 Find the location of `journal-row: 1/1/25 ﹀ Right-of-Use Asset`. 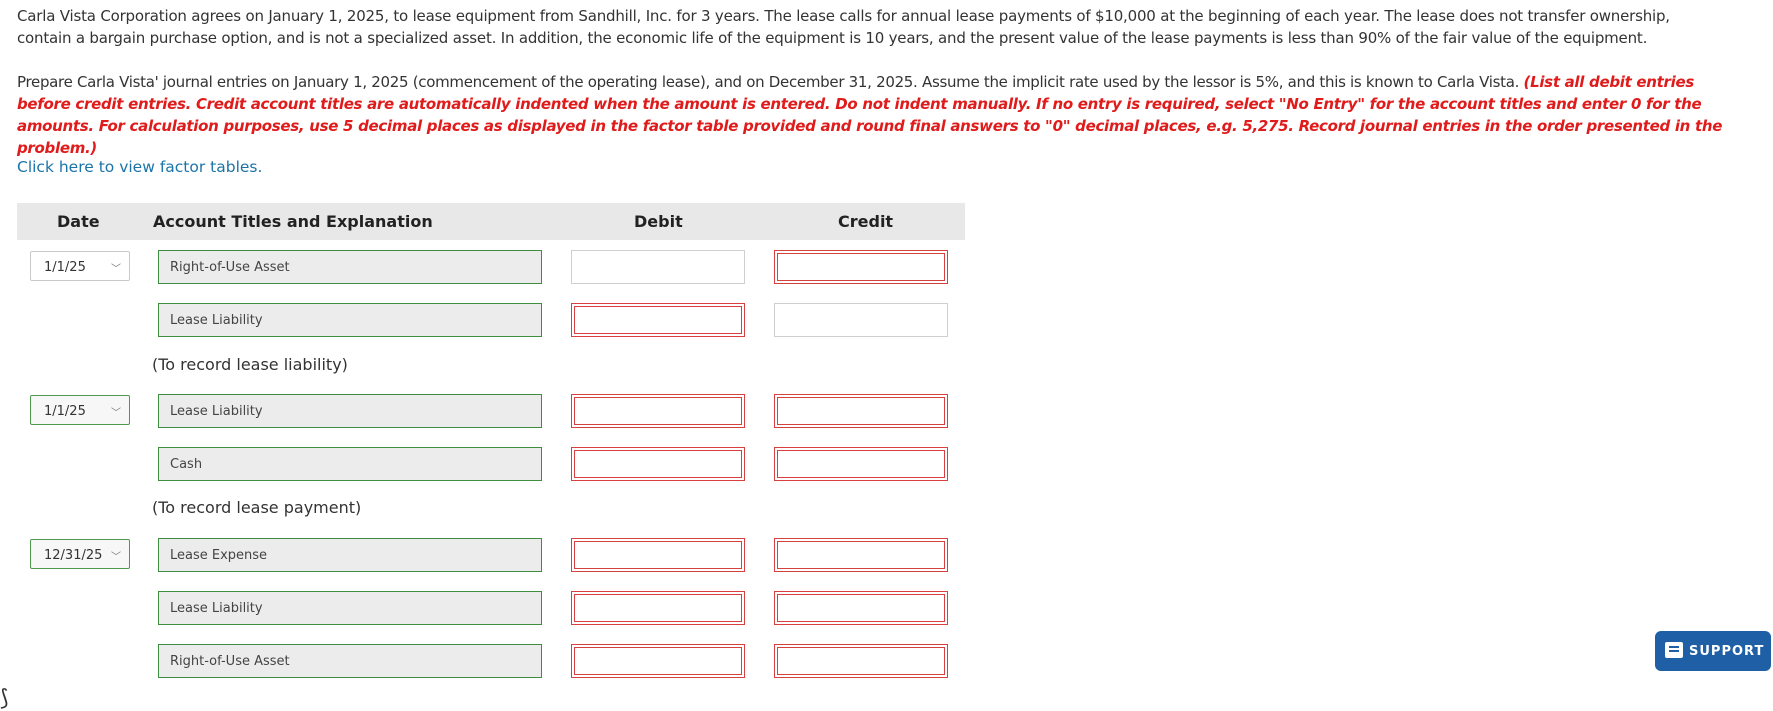

journal-row: 1/1/25 ﹀ Right-of-Use Asset is located at coordinates (497, 267).